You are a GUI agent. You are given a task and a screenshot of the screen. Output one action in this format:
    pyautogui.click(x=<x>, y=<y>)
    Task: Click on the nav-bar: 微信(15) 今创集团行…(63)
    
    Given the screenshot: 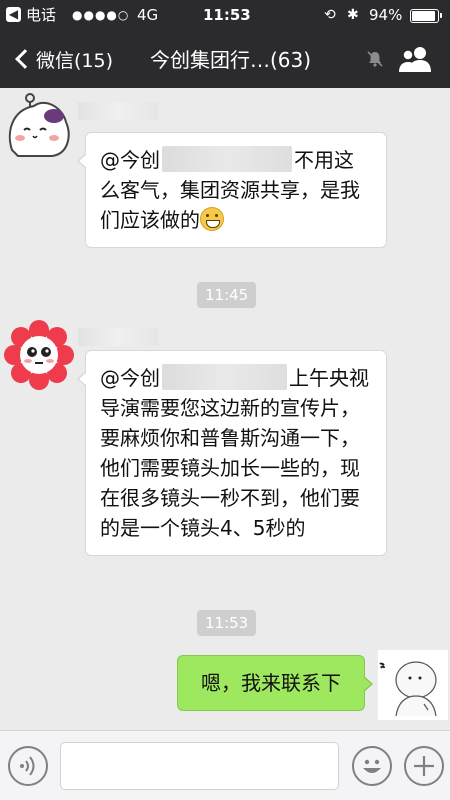 What is the action you would take?
    pyautogui.click(x=225, y=59)
    